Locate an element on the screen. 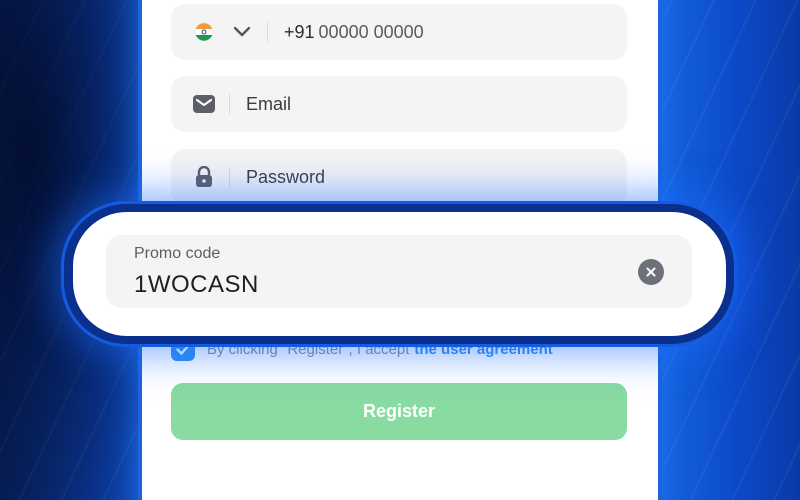 This screenshot has height=500, width=800. password-input: Password is located at coordinates (285, 177).